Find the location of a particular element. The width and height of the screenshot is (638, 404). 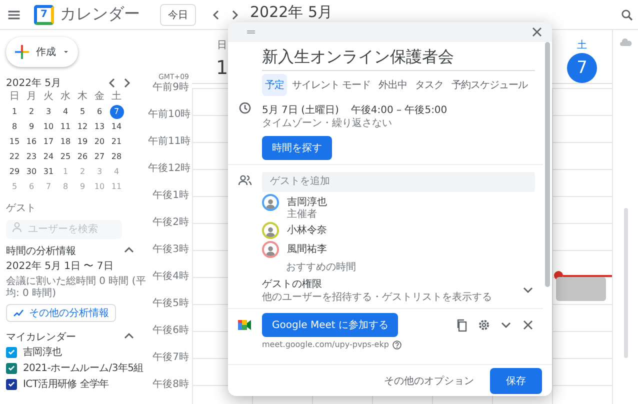

mini-calendar-day: 19 is located at coordinates (83, 141).